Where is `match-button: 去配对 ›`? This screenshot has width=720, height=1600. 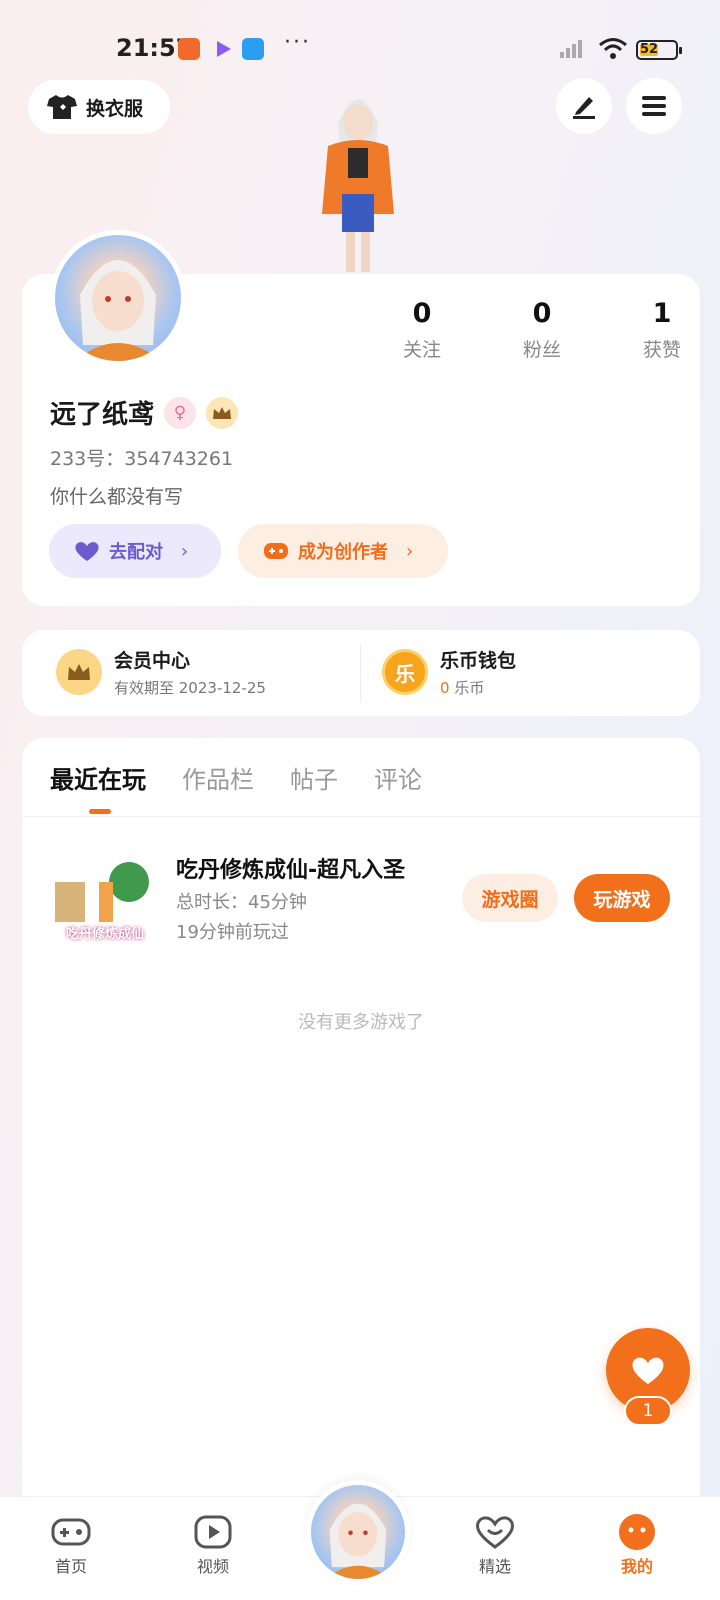
match-button: 去配对 › is located at coordinates (135, 551).